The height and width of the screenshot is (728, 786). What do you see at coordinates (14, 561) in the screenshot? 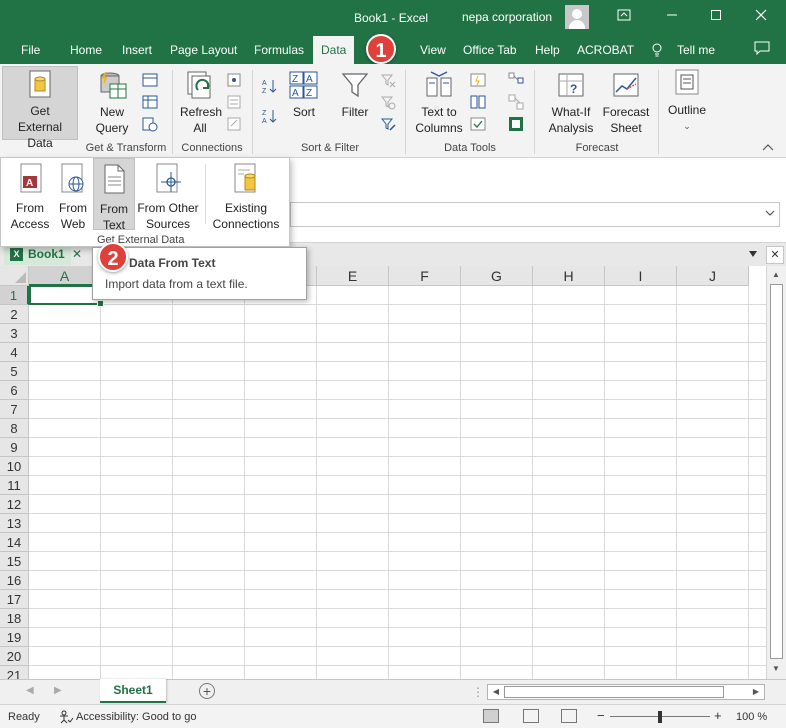
I see `row-header-15: 15` at bounding box center [14, 561].